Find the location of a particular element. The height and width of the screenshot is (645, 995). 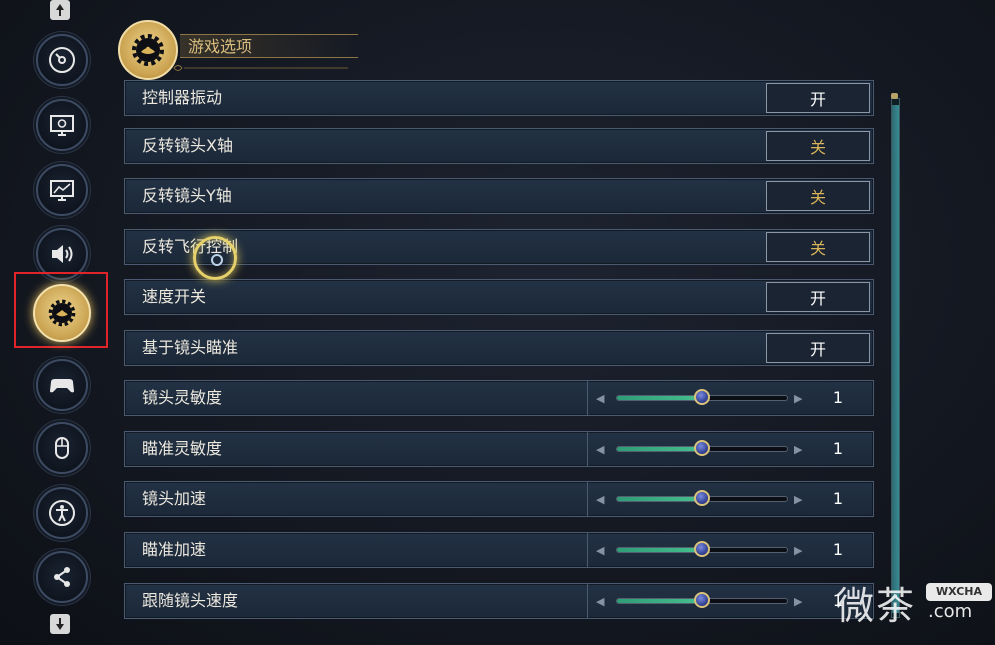

monitor-graph-icon is located at coordinates (62, 190).